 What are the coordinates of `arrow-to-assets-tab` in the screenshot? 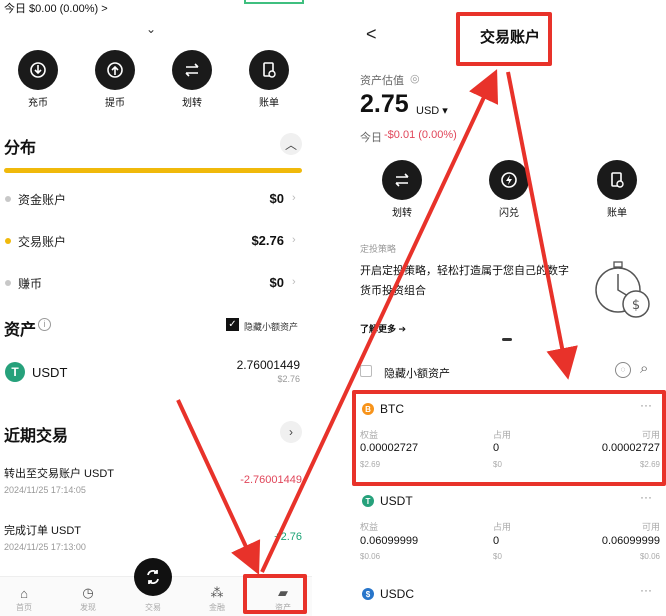 It's located at (218, 487).